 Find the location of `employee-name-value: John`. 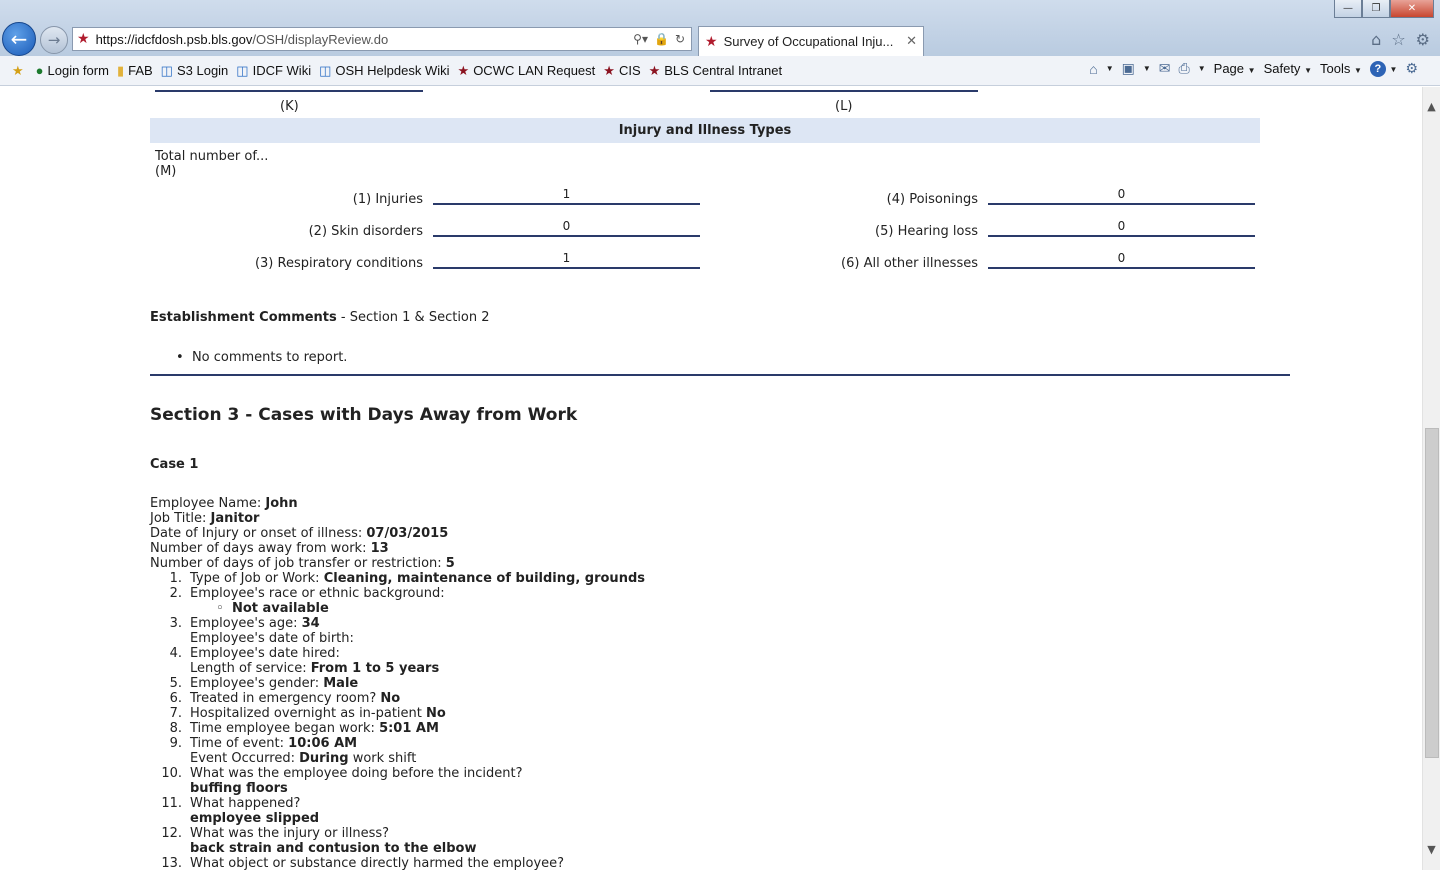

employee-name-value: John is located at coordinates (281, 503).